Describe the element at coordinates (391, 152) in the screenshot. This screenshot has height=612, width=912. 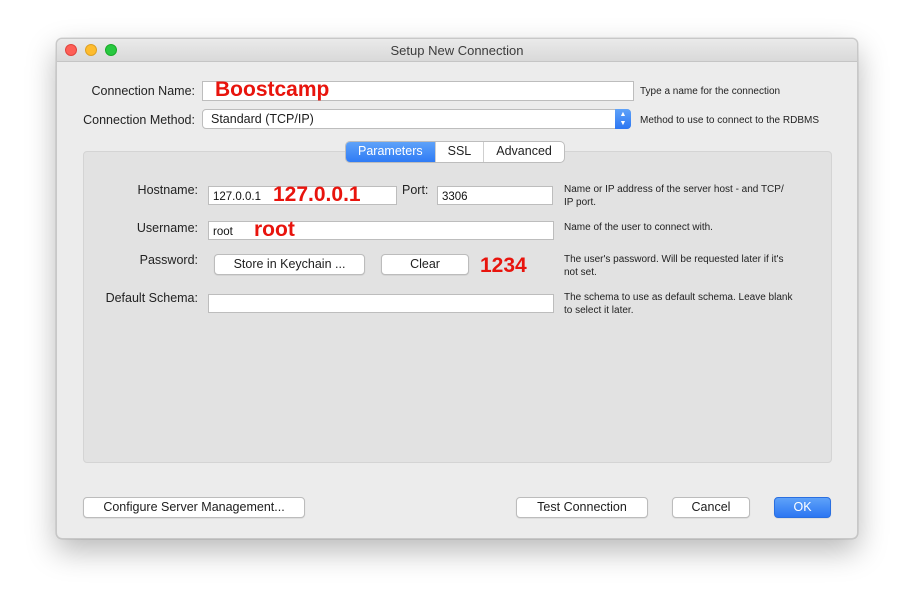
I see `tab-parameters: Parameters` at that location.